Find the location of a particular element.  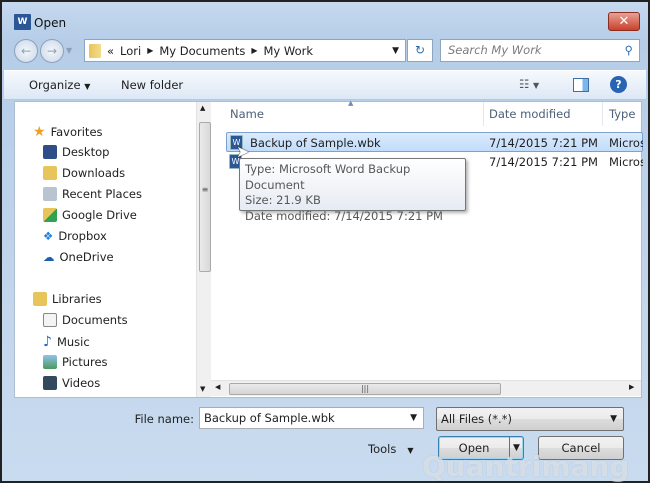

google-drive-icon is located at coordinates (50, 215).